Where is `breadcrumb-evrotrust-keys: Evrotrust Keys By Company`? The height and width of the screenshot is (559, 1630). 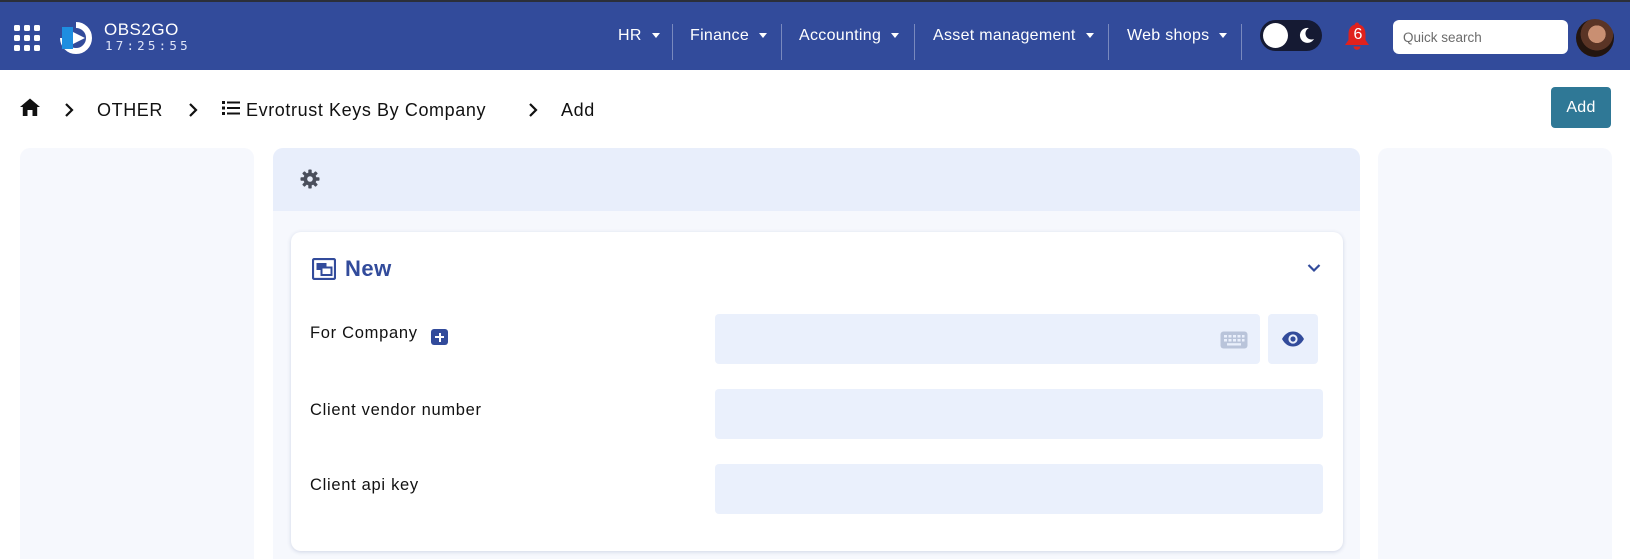 breadcrumb-evrotrust-keys: Evrotrust Keys By Company is located at coordinates (366, 110).